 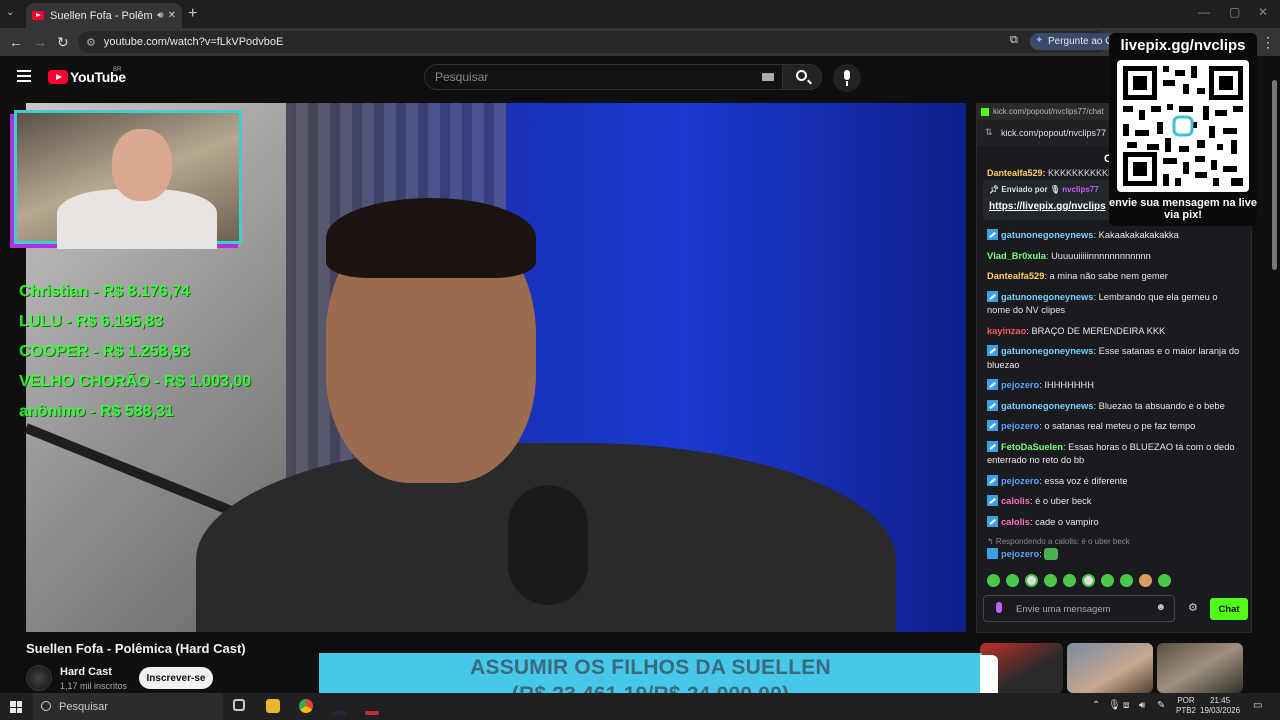 What do you see at coordinates (1193, 607) in the screenshot?
I see `chat-settings-icon: ⚙︎` at bounding box center [1193, 607].